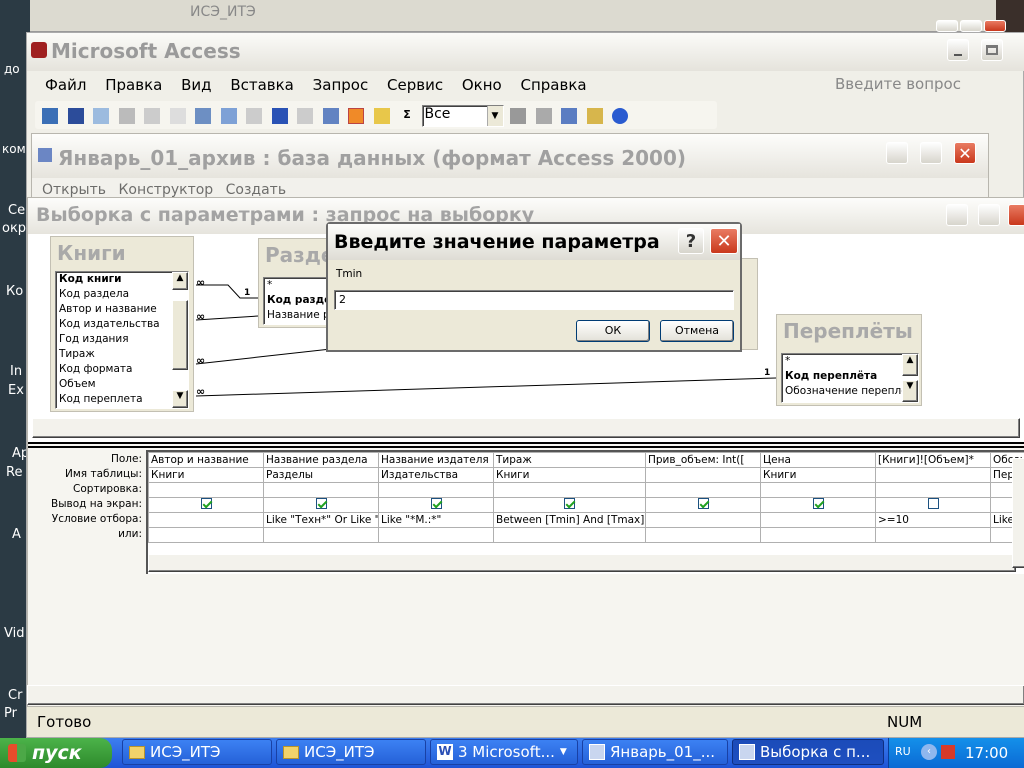 This screenshot has width=1024, height=768. I want to click on menu-query: Запрос, so click(341, 85).